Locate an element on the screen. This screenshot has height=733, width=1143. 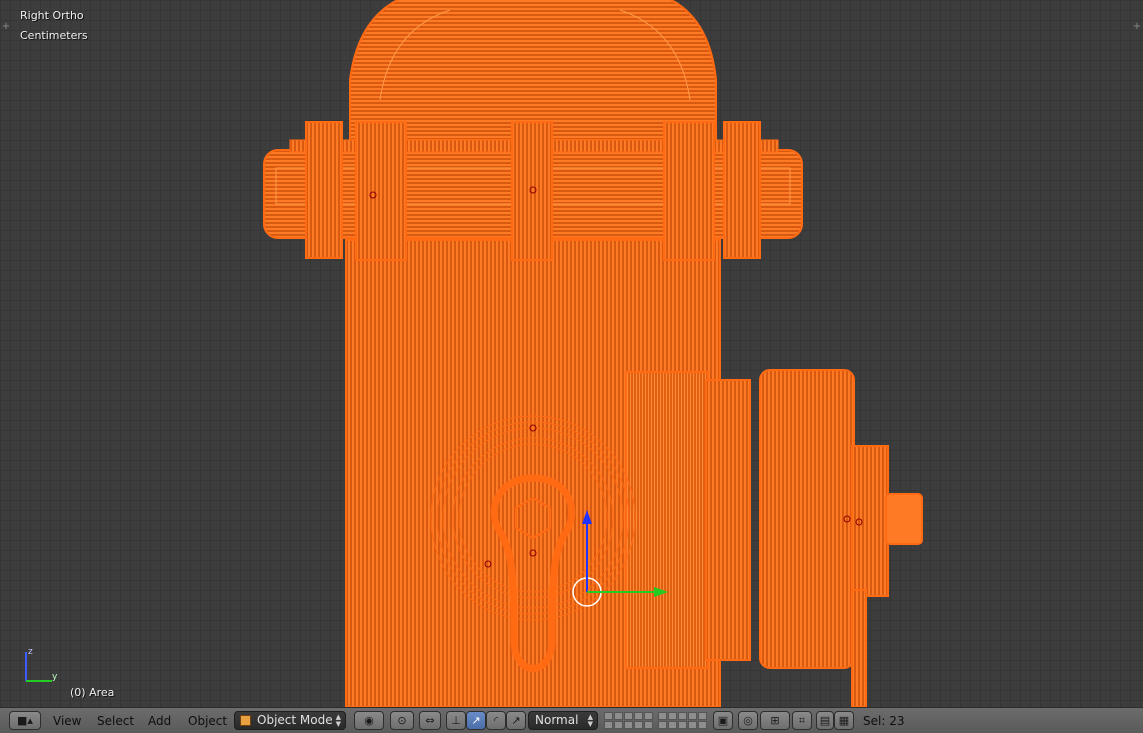
cube-icon: ■▴ is located at coordinates (25, 720).